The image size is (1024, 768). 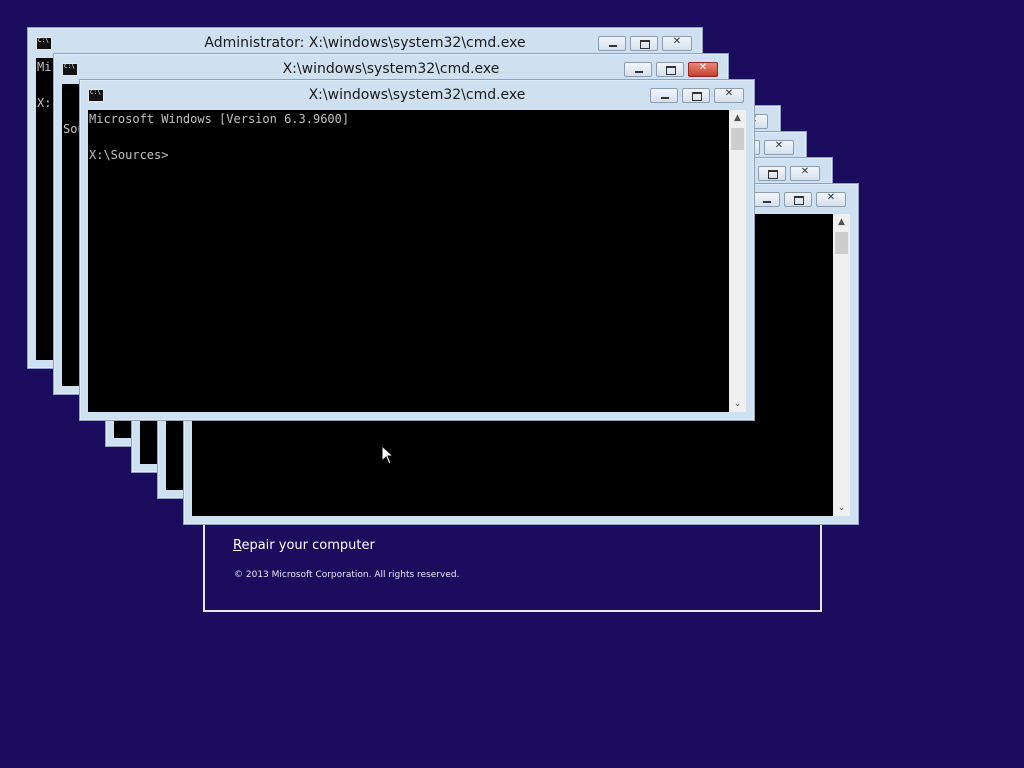 What do you see at coordinates (308, 545) in the screenshot?
I see `repair-link-label: epair your computer` at bounding box center [308, 545].